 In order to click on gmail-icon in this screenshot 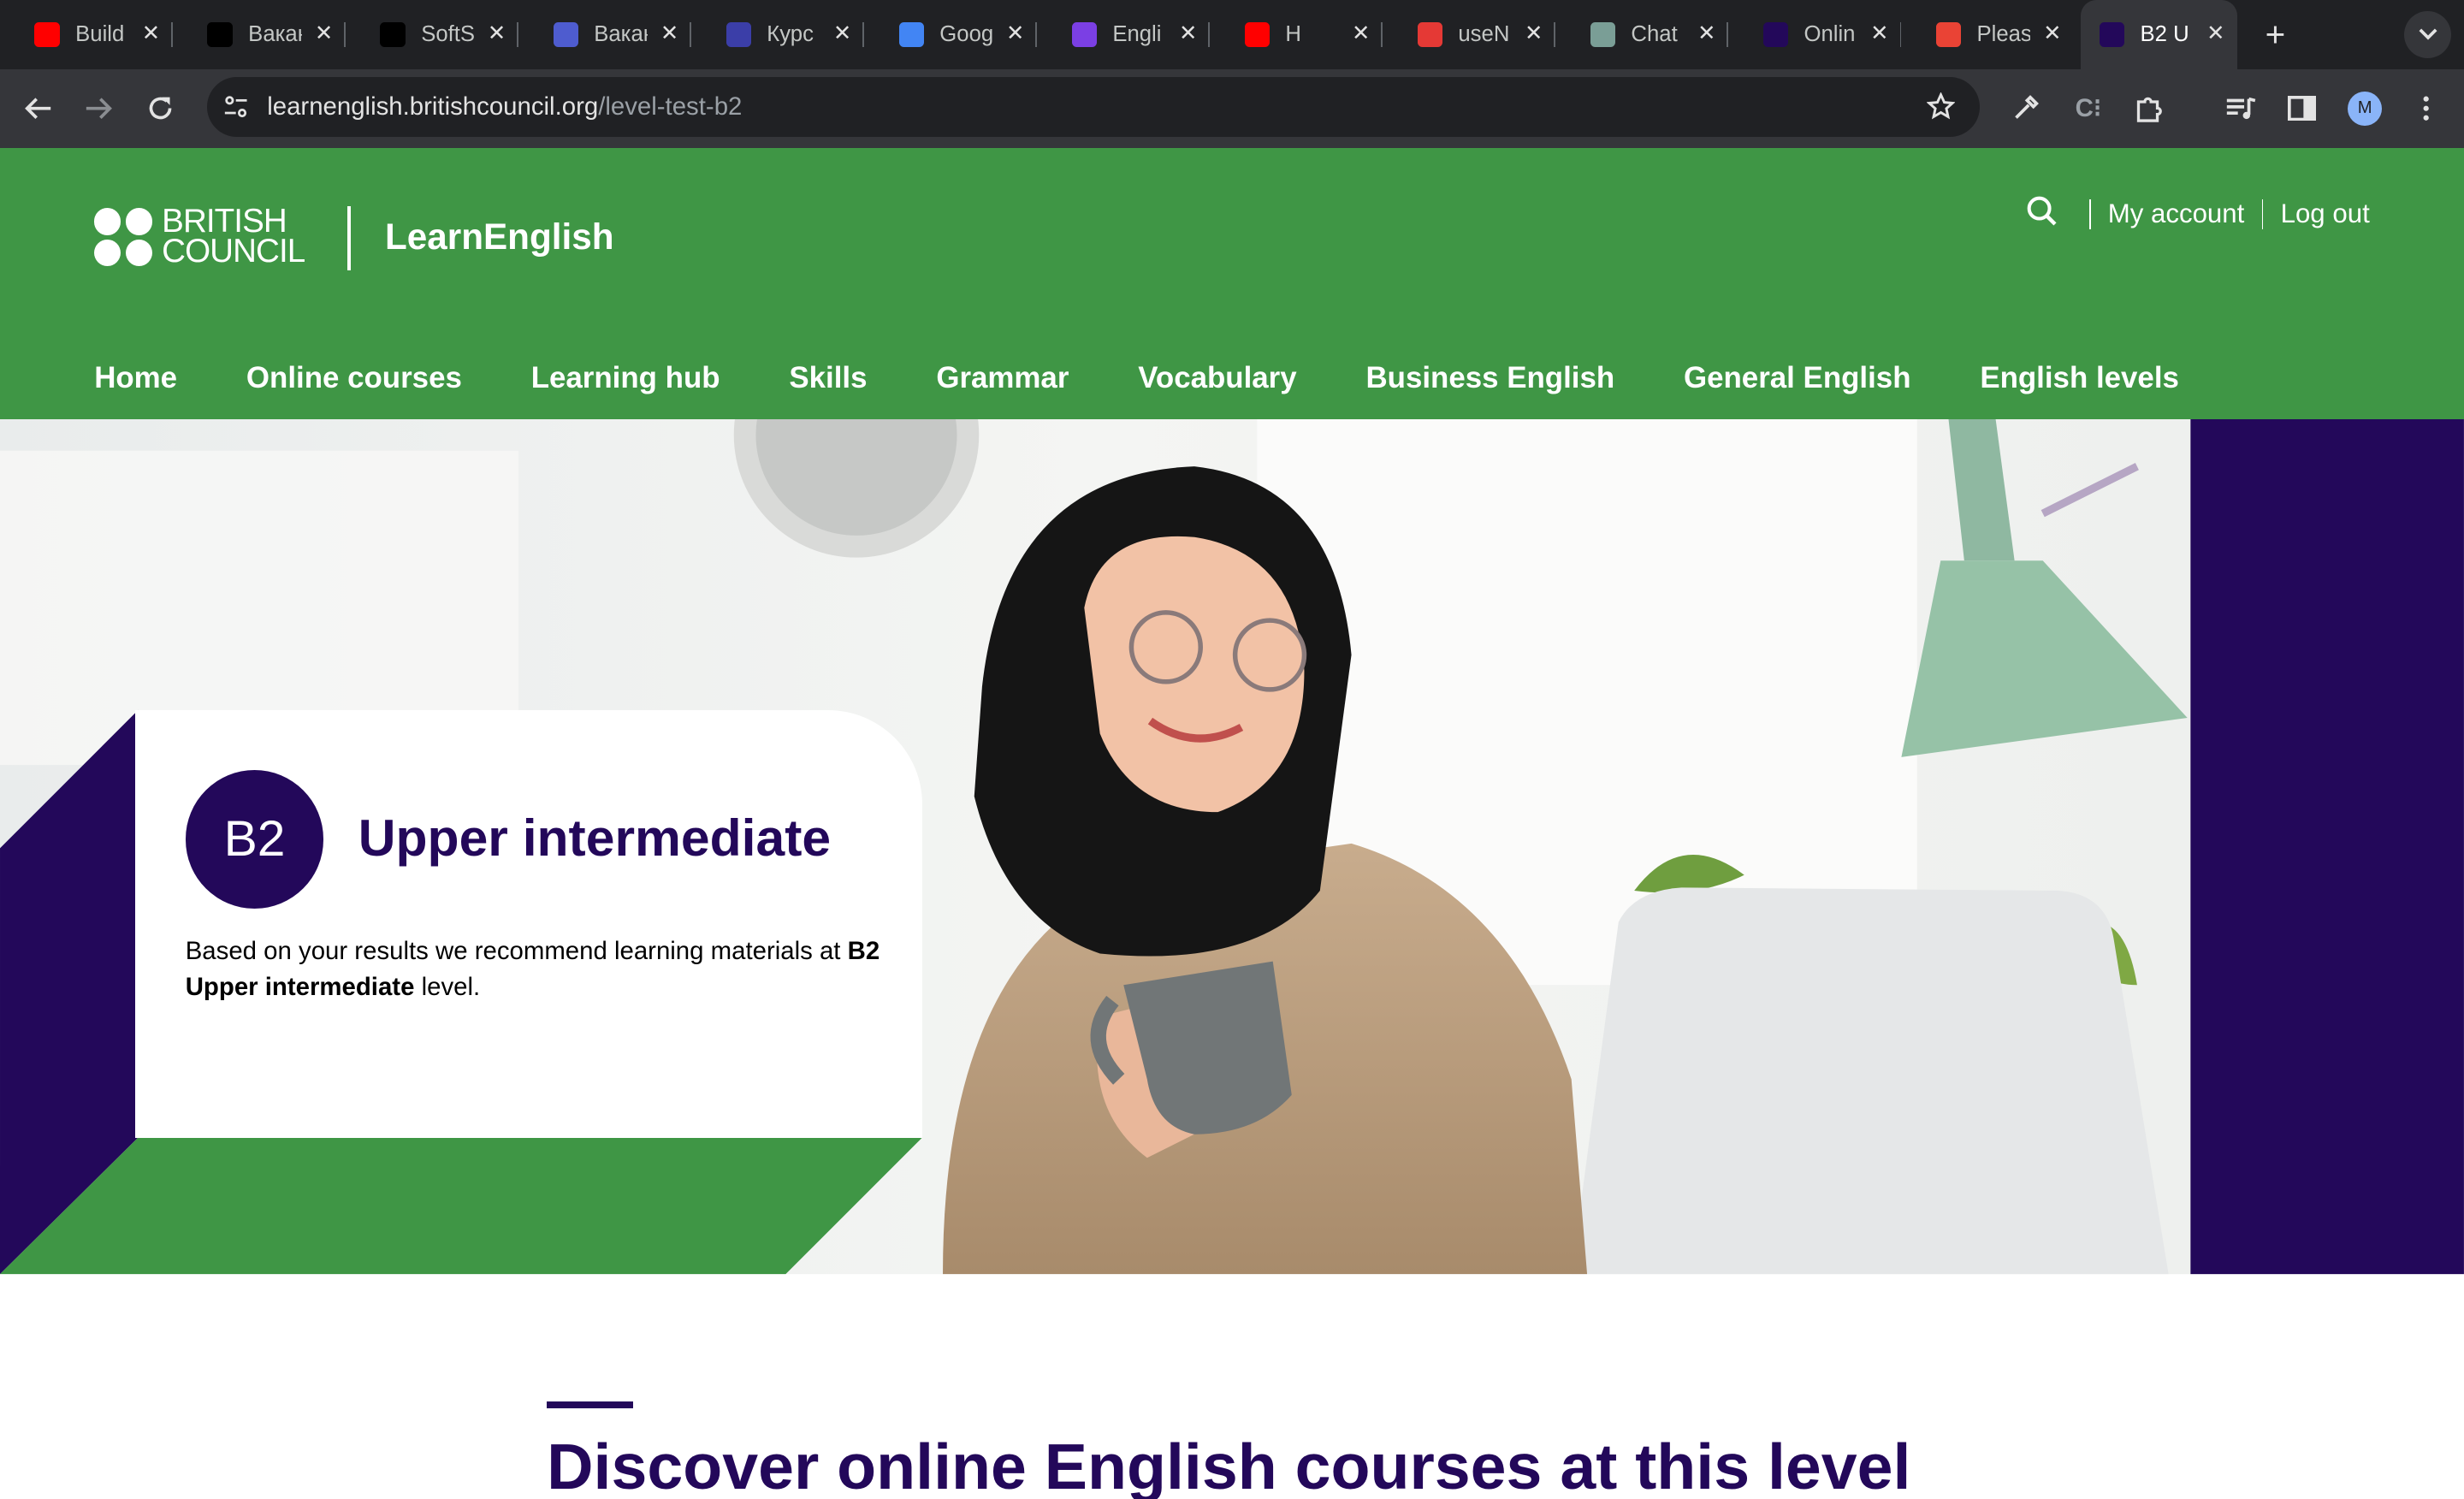, I will do `click(1948, 35)`.